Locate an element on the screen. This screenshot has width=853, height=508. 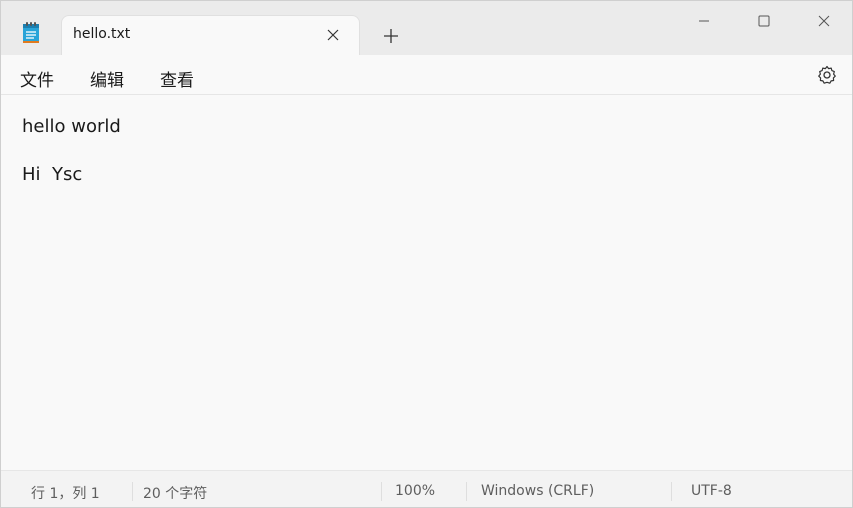
menu-file: 文件 is located at coordinates (37, 78).